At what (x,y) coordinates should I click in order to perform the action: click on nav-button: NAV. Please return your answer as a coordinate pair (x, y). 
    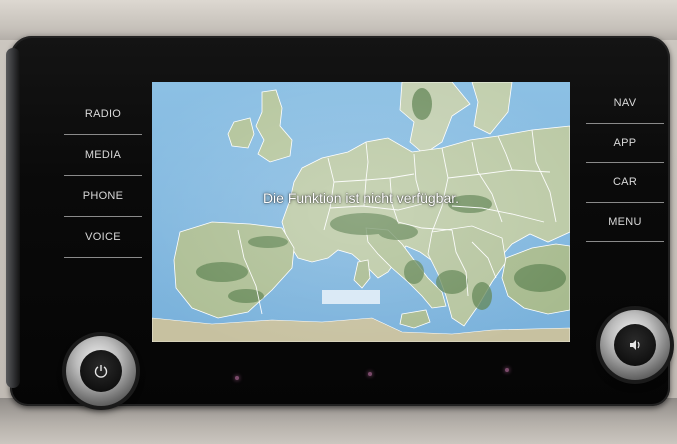
    Looking at the image, I should click on (625, 104).